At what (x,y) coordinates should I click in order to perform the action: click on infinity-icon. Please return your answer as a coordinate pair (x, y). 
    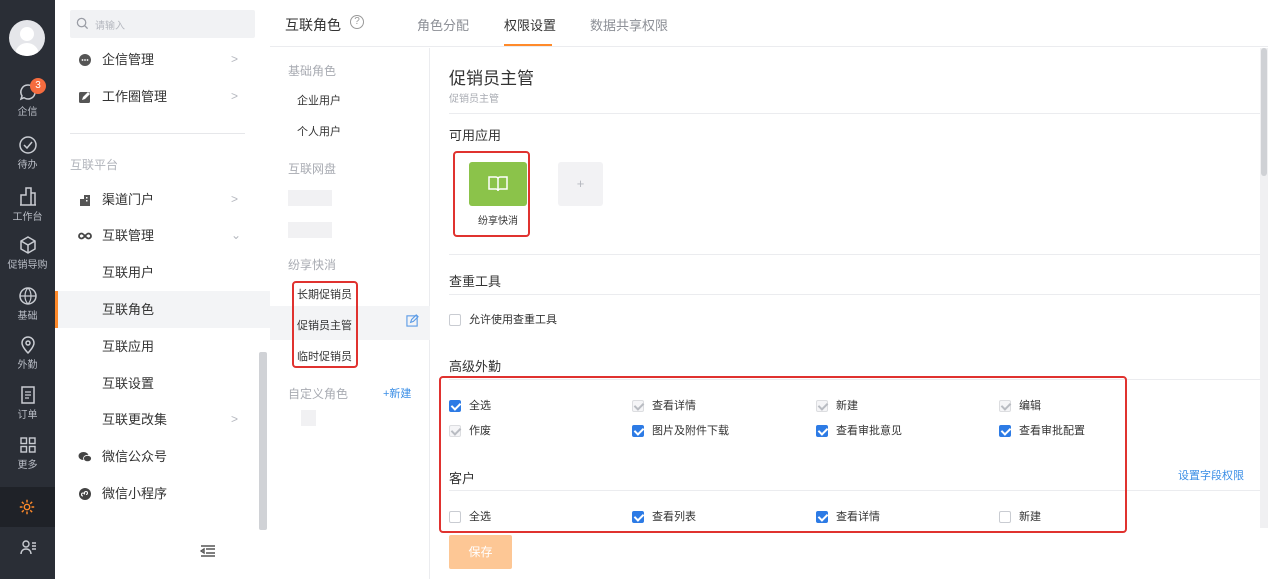
    Looking at the image, I should click on (85, 236).